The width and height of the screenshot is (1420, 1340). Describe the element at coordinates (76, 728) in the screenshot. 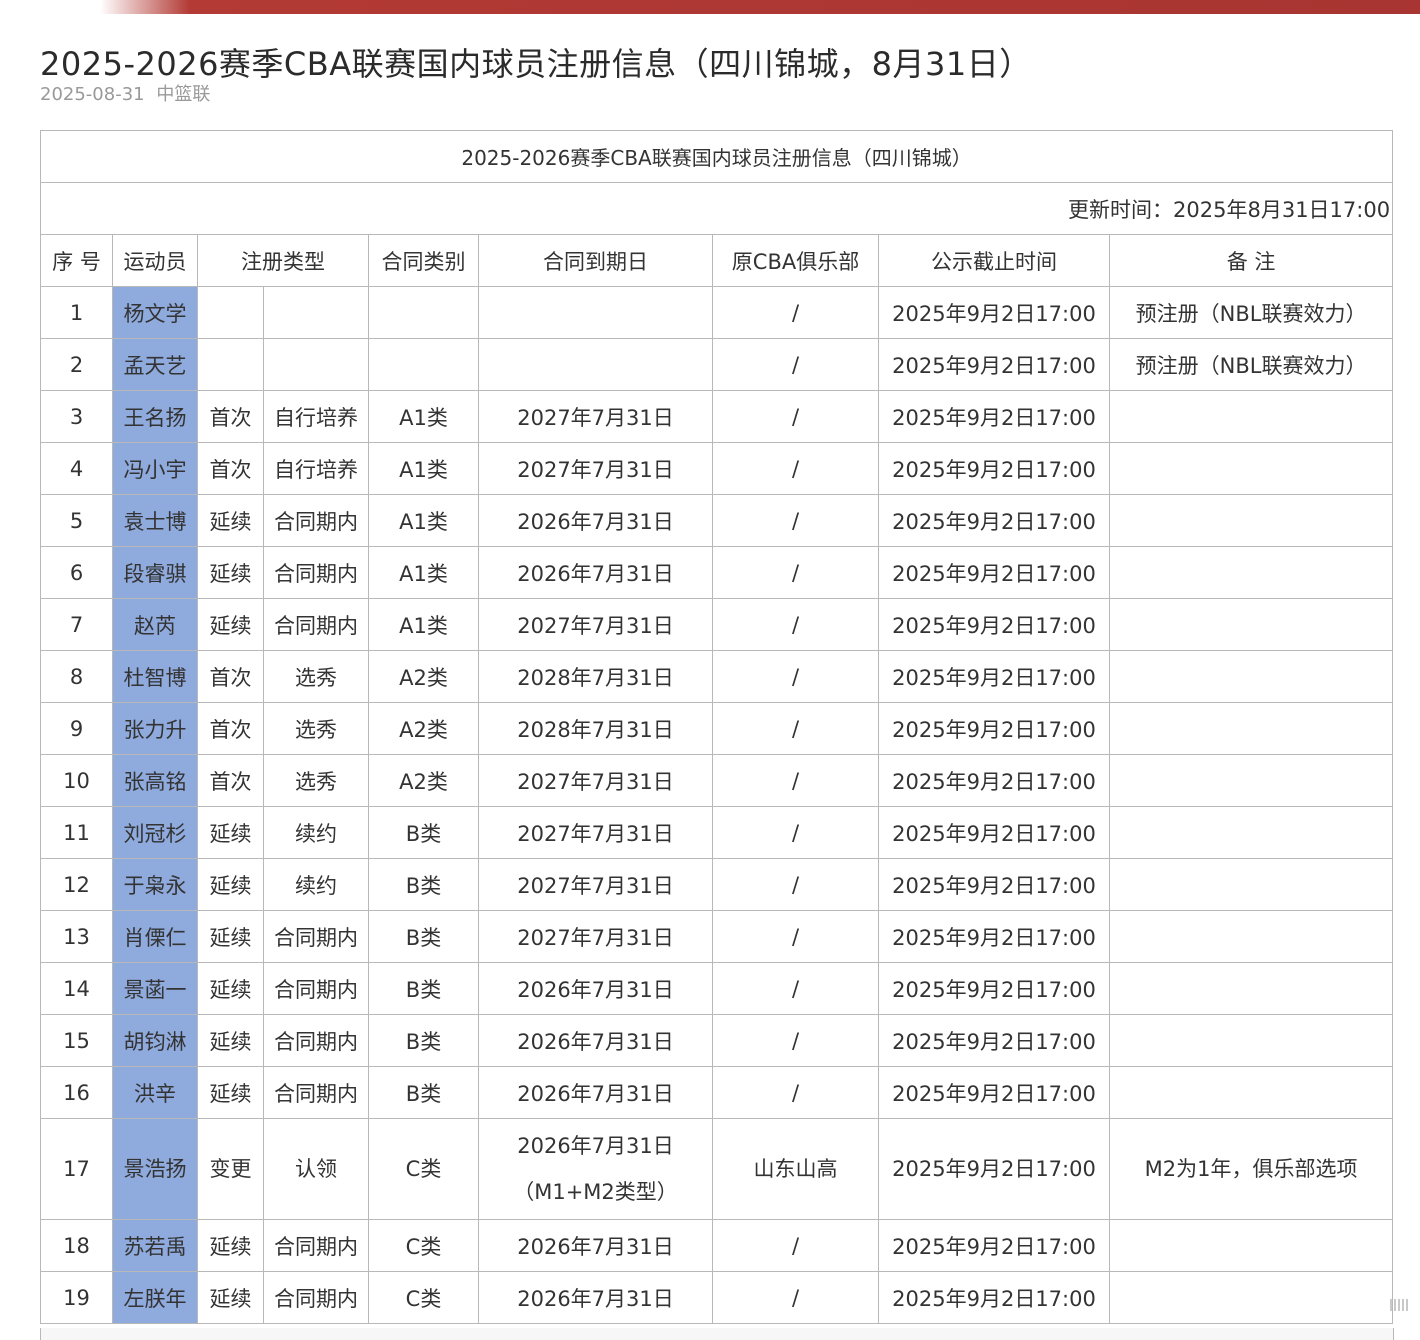

I see `cell-index: 9` at that location.